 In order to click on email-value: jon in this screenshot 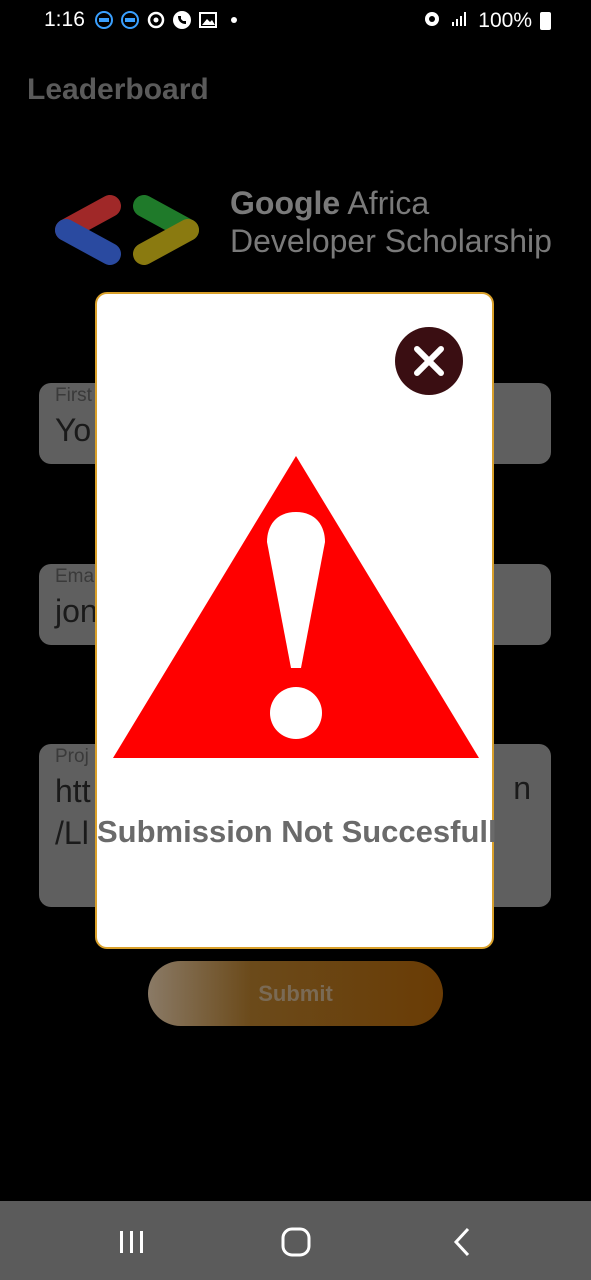, I will do `click(76, 611)`.